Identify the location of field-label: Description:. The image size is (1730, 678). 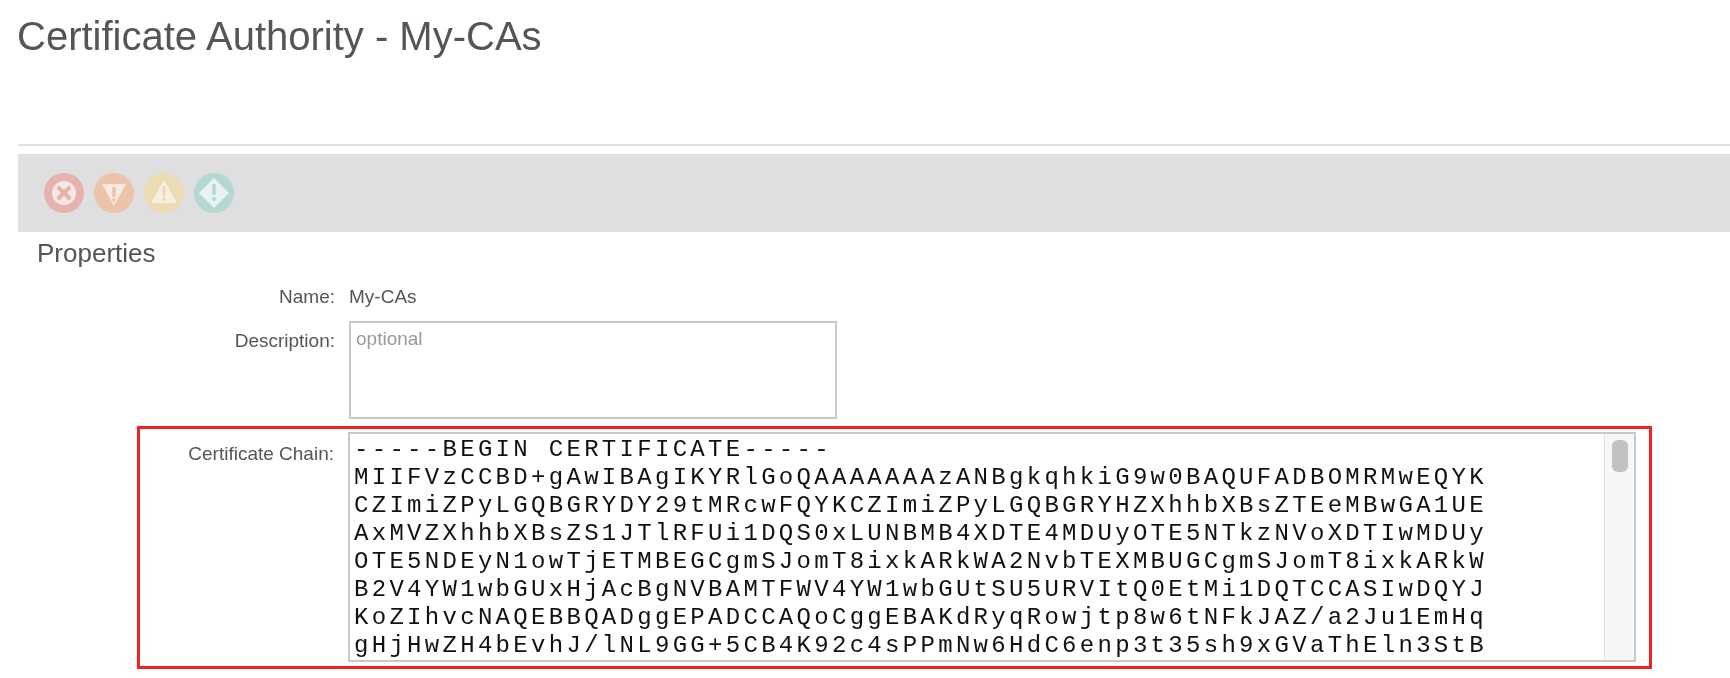
(284, 341).